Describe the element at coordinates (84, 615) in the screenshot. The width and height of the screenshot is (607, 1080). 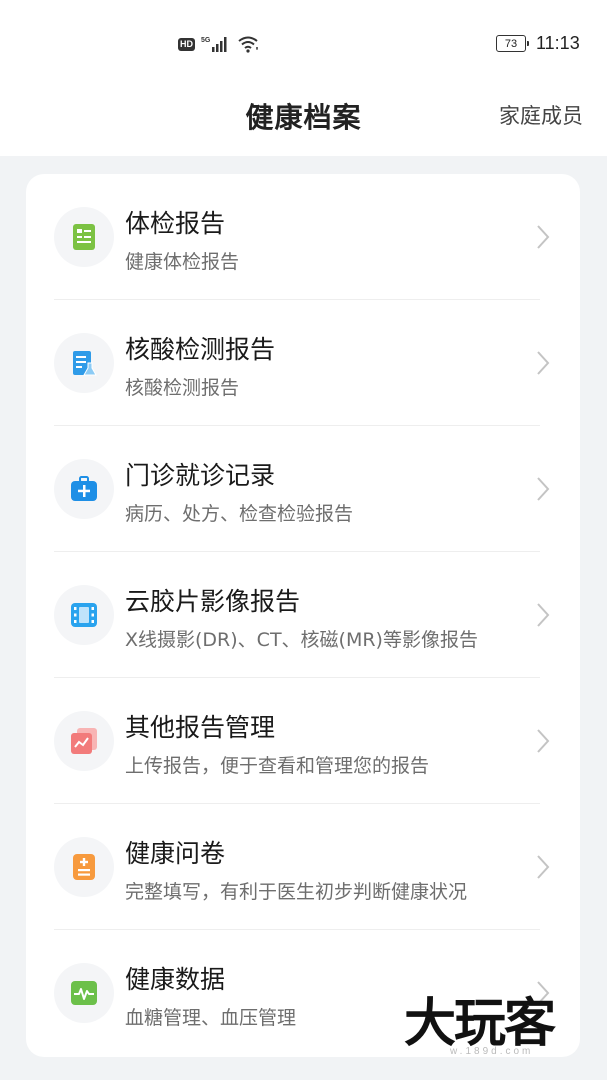
I see `film-icon` at that location.